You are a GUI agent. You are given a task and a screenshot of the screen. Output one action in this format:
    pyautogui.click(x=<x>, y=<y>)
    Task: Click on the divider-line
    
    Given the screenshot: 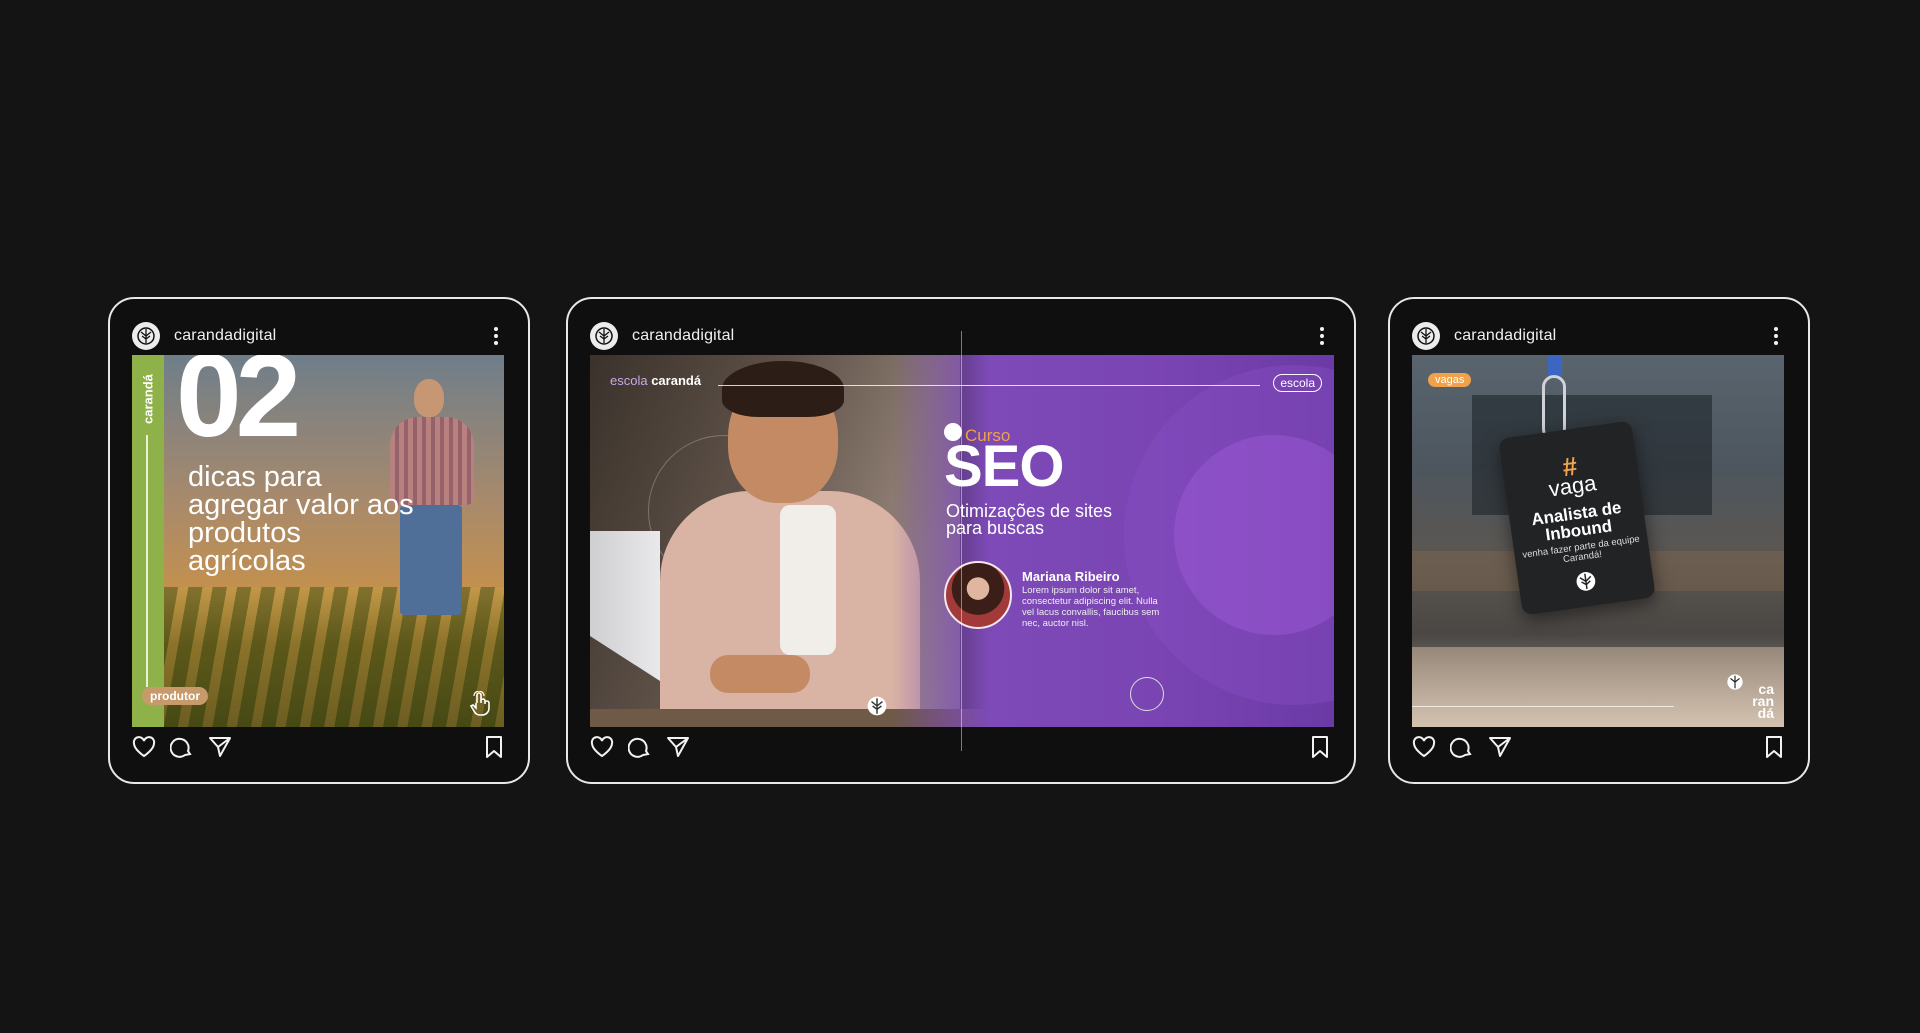 What is the action you would take?
    pyautogui.click(x=1543, y=706)
    